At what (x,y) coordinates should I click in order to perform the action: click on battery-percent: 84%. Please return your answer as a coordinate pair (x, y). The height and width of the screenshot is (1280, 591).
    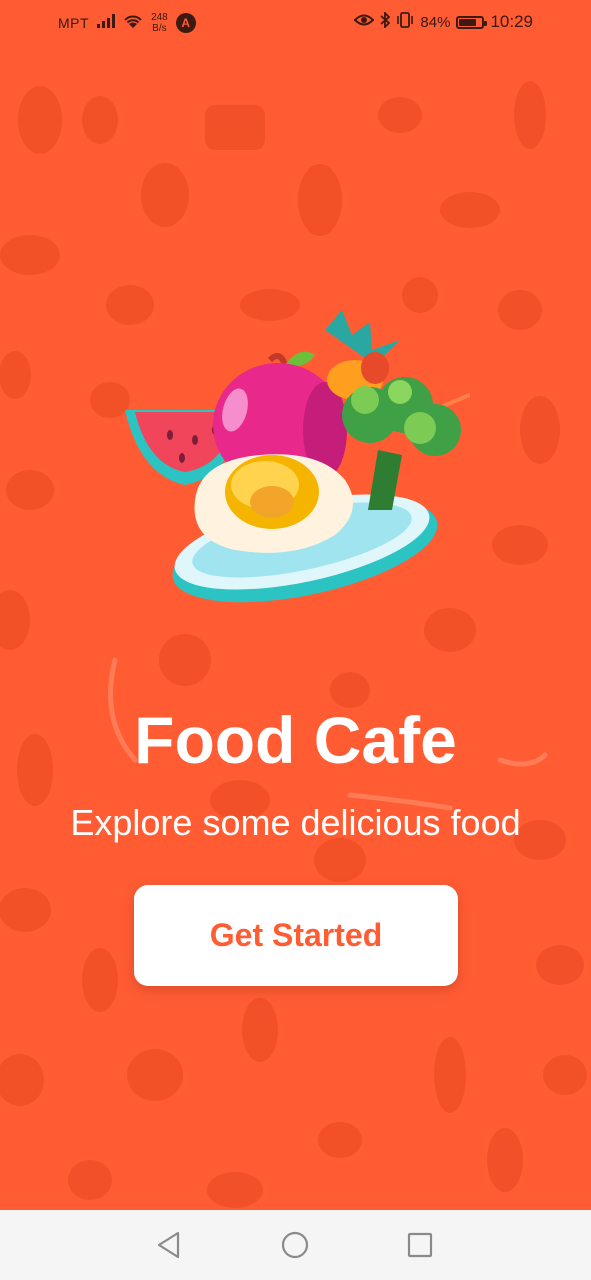
    Looking at the image, I should click on (435, 22).